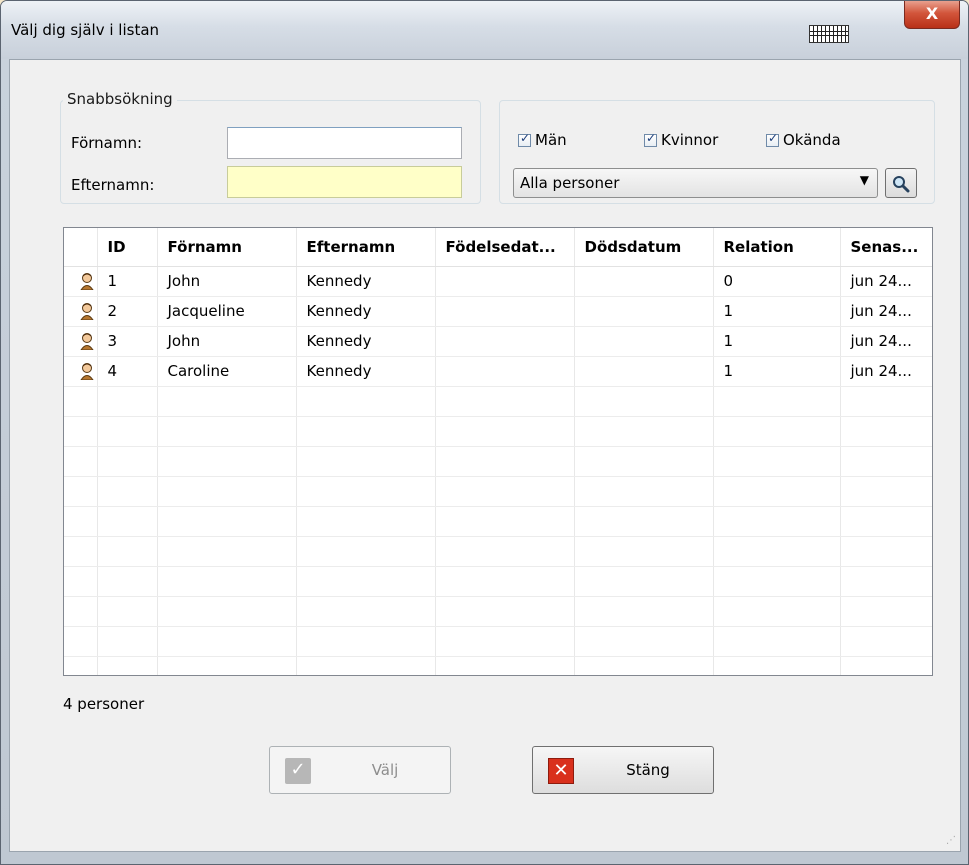 The width and height of the screenshot is (969, 865). What do you see at coordinates (772, 139) in the screenshot?
I see `unknown-check-icon` at bounding box center [772, 139].